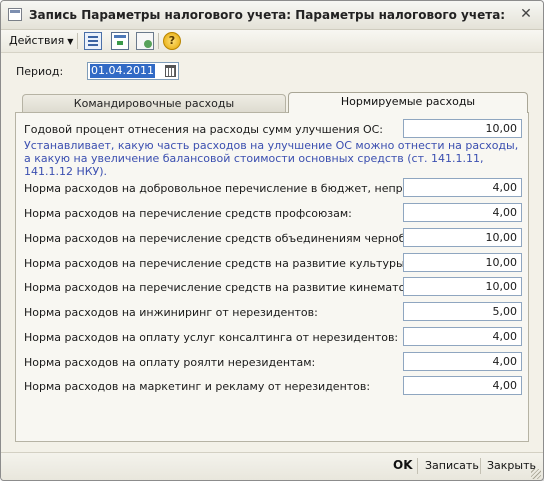 This screenshot has height=481, width=544. Describe the element at coordinates (536, 474) in the screenshot. I see `resize-grip-icon` at that location.